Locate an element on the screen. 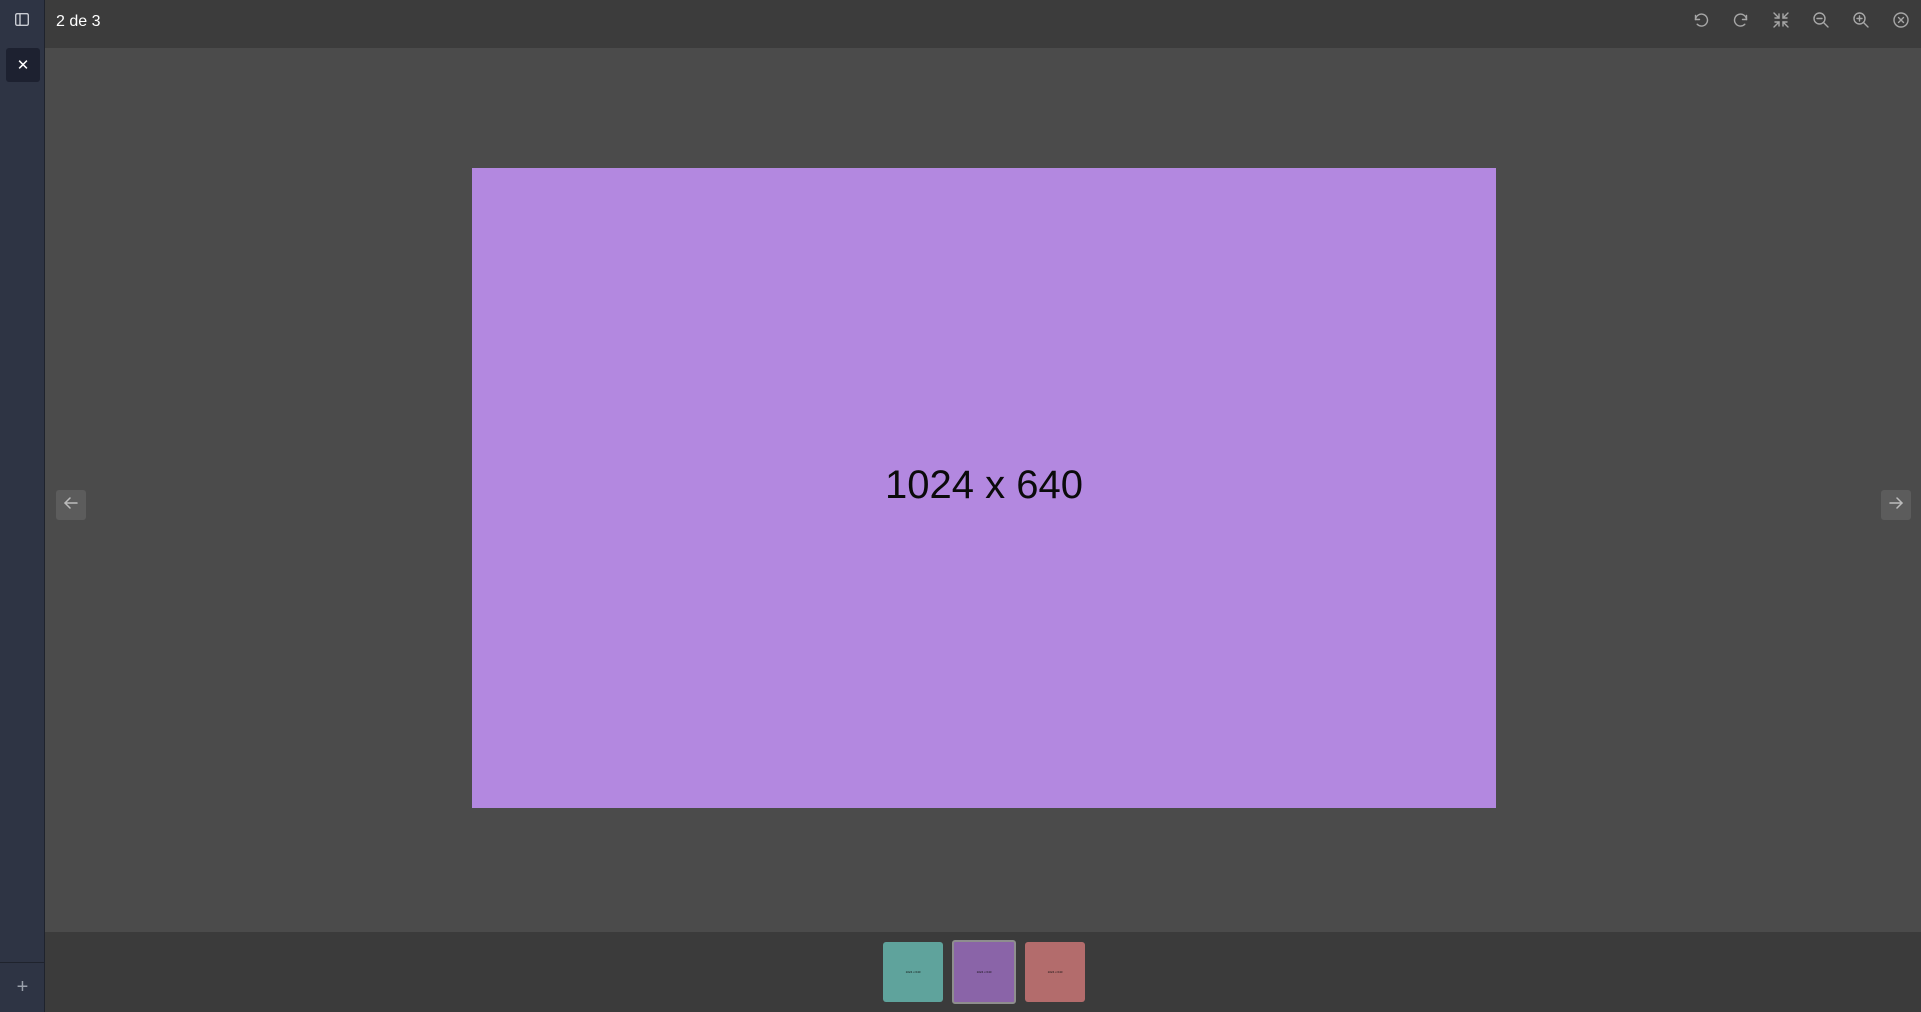 This screenshot has width=1921, height=1012. arrow-right-icon is located at coordinates (1896, 505).